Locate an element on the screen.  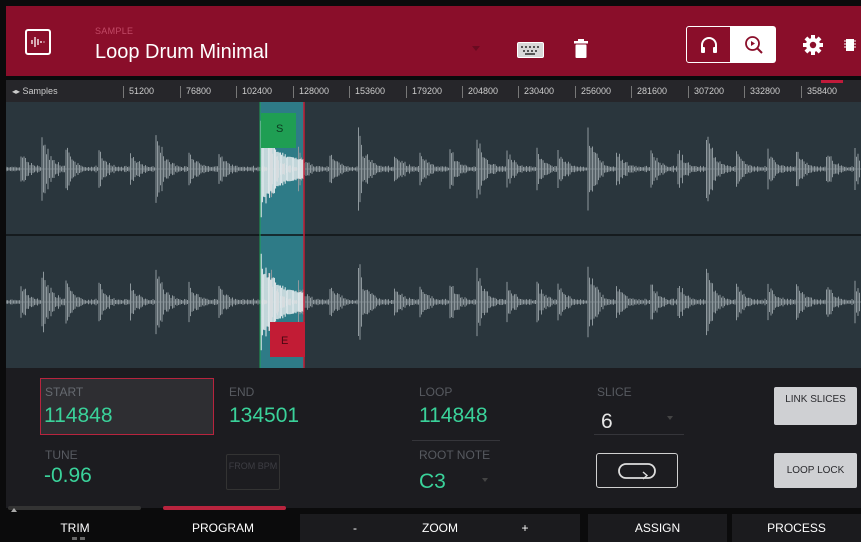
waveform-icon is located at coordinates (38, 42).